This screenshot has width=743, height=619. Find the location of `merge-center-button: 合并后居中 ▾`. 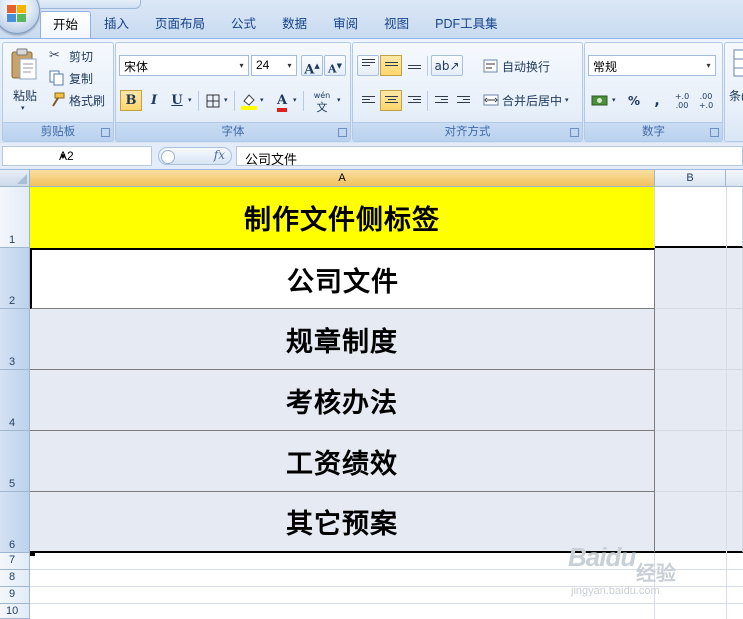

merge-center-button: 合并后居中 ▾ is located at coordinates (526, 100).